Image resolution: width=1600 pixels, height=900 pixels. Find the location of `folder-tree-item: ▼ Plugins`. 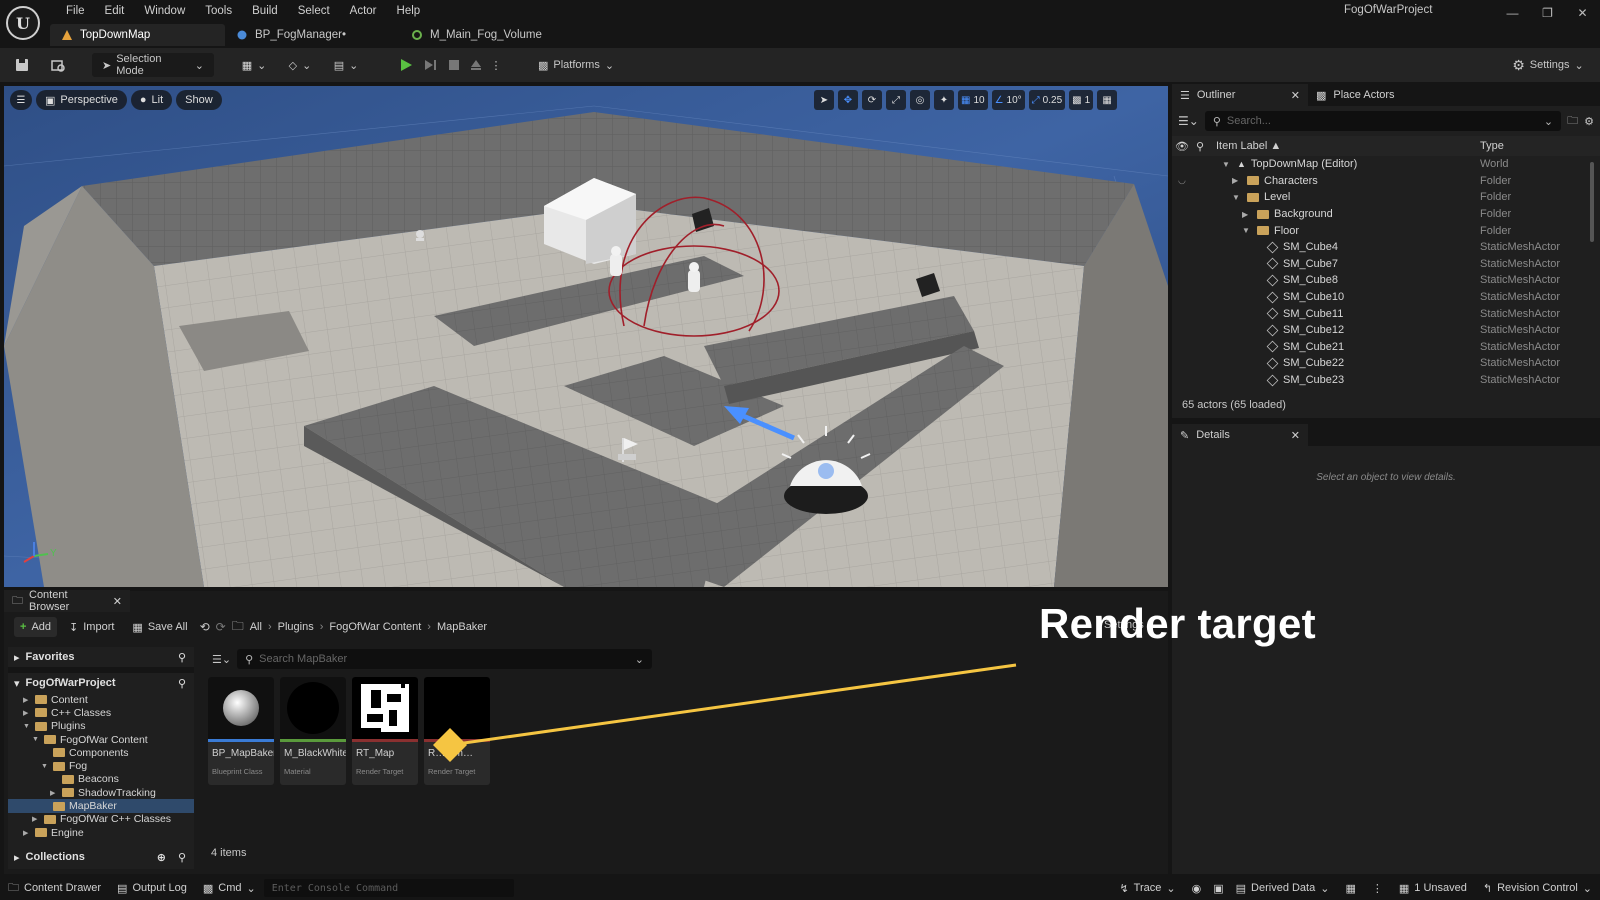

folder-tree-item: ▼ Plugins is located at coordinates (101, 726).